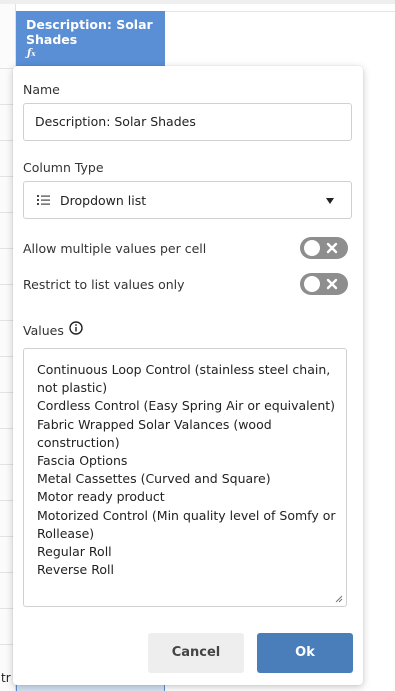  I want to click on cancel-button: Cancel, so click(196, 653).